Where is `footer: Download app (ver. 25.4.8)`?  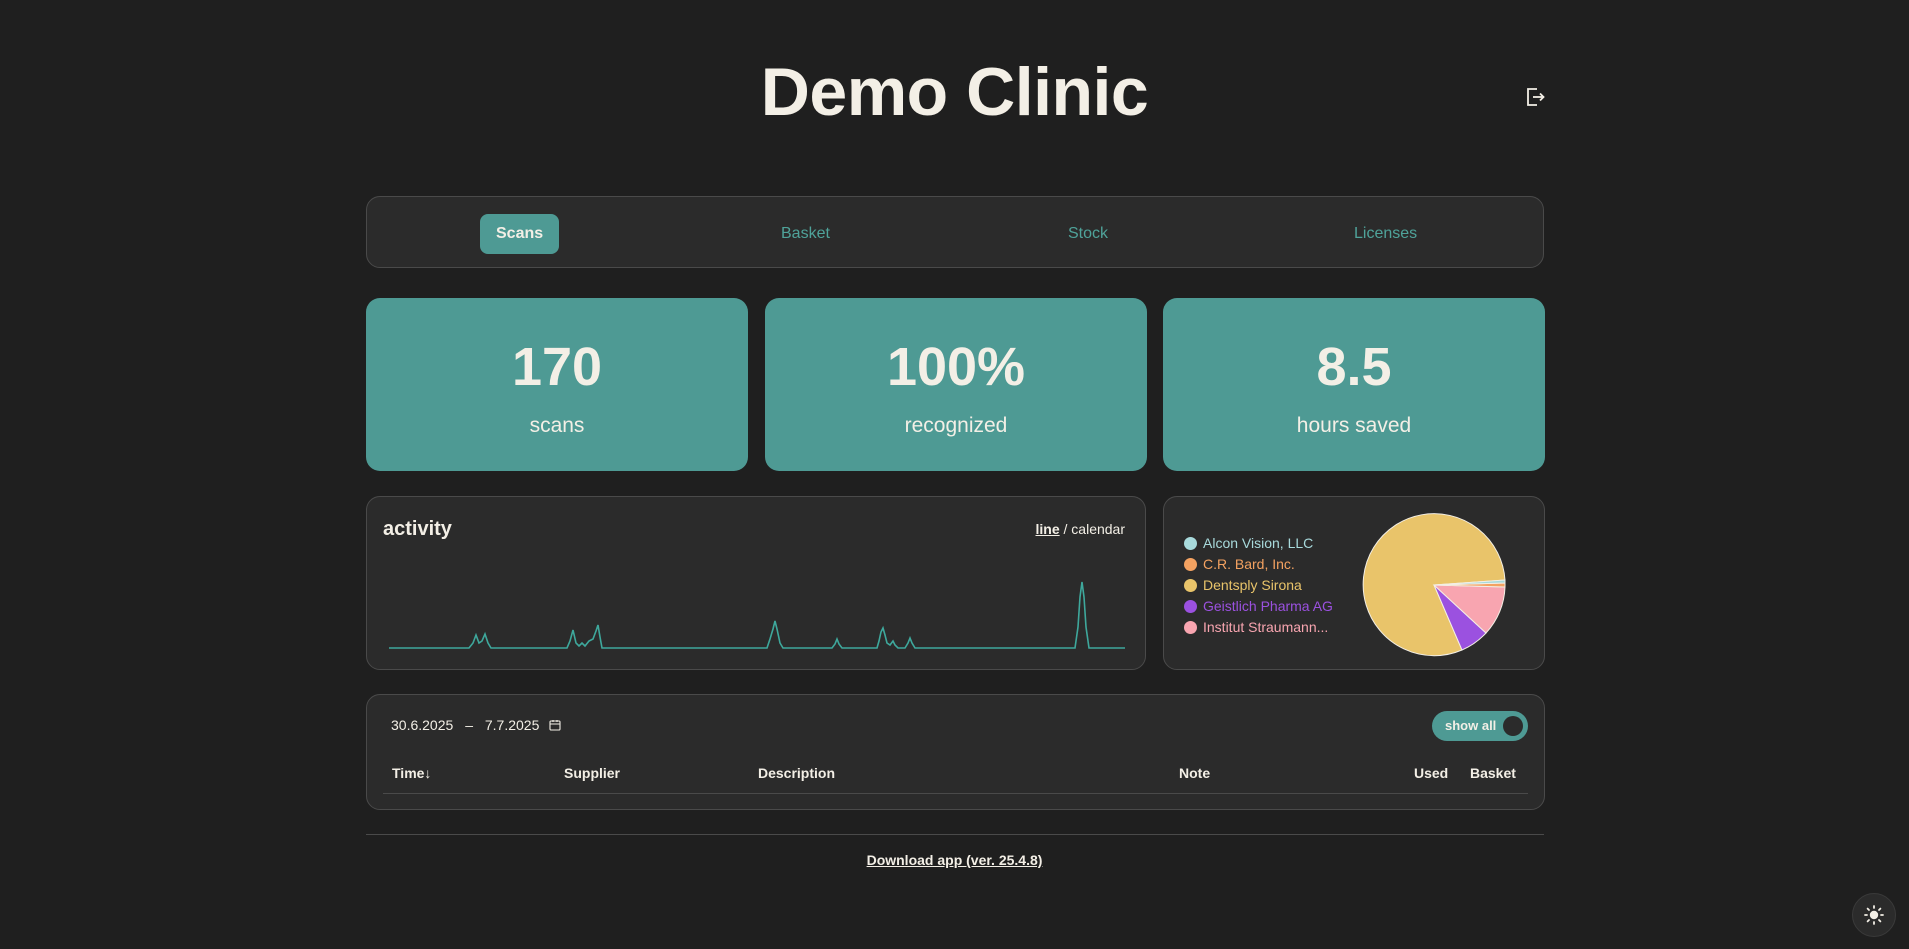
footer: Download app (ver. 25.4.8) is located at coordinates (954, 860).